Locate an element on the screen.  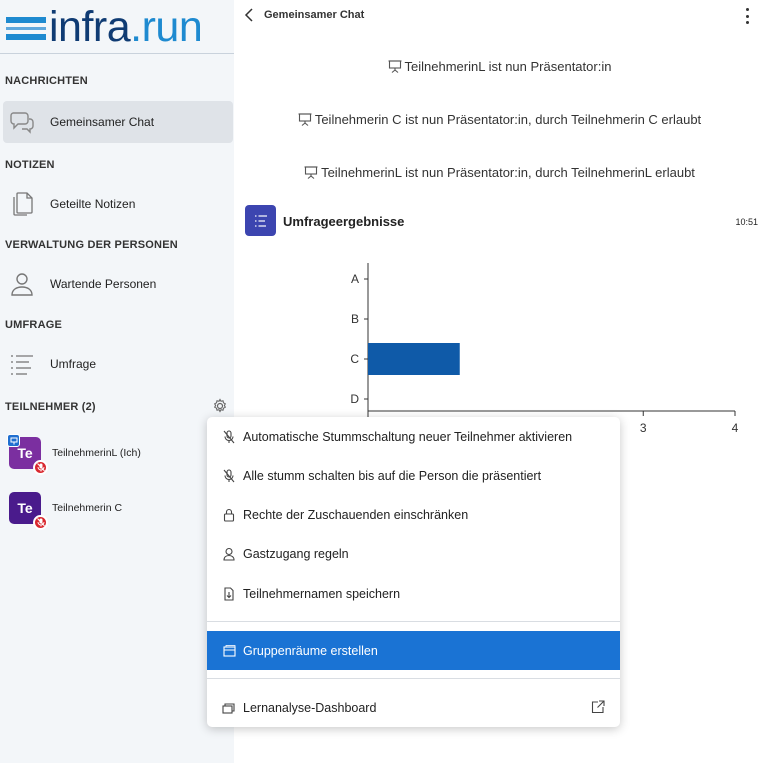
poll-icon is located at coordinates (260, 220).